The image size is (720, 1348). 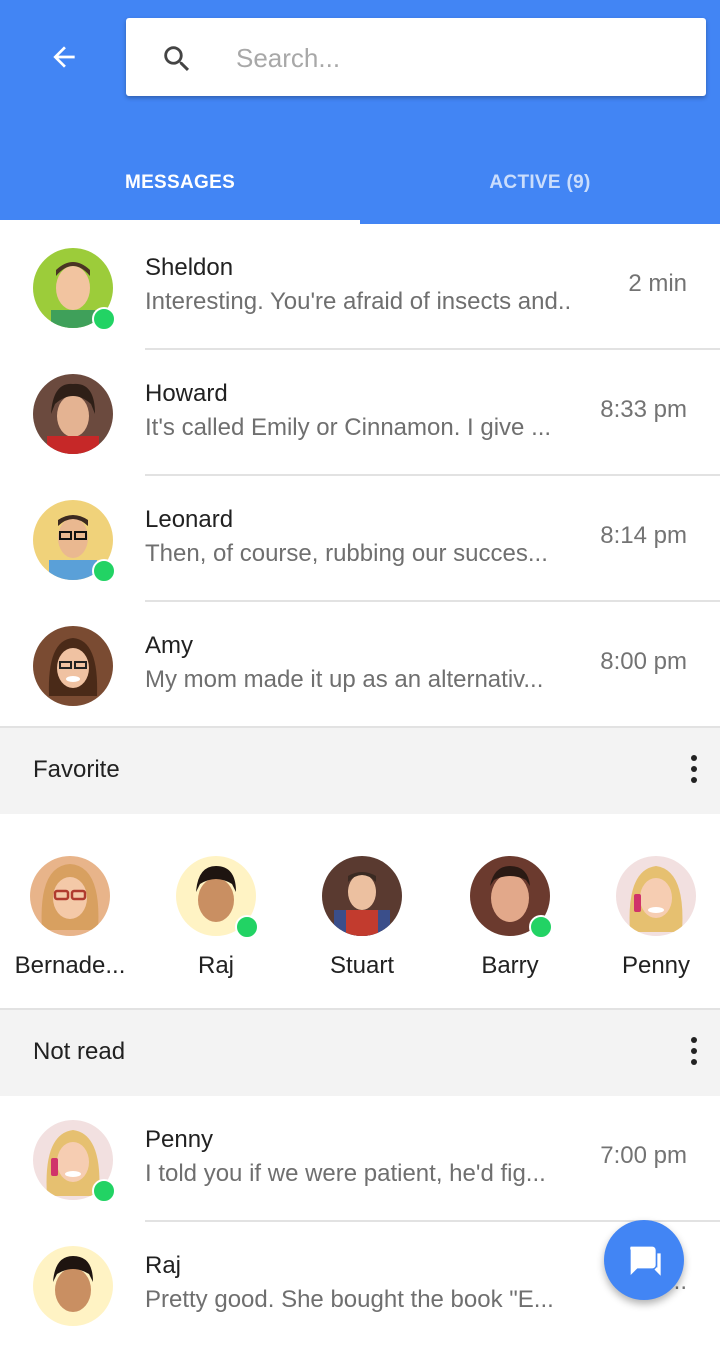 I want to click on tab-messages: MESSAGES, so click(x=180, y=187).